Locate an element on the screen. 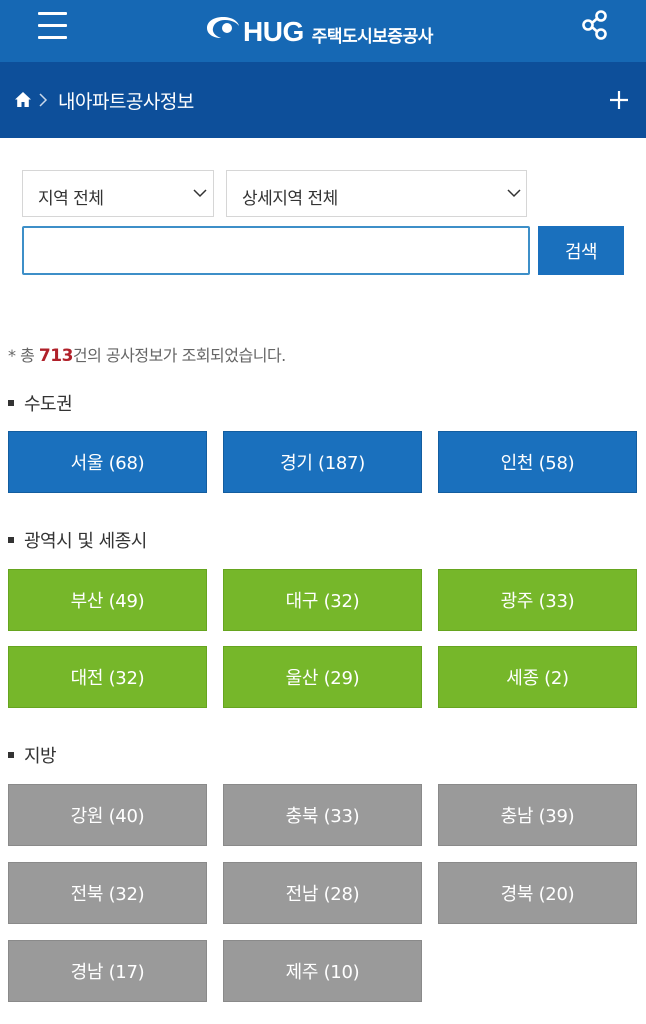 The height and width of the screenshot is (1024, 646). region-button-sejong: 세종 (2) is located at coordinates (537, 677).